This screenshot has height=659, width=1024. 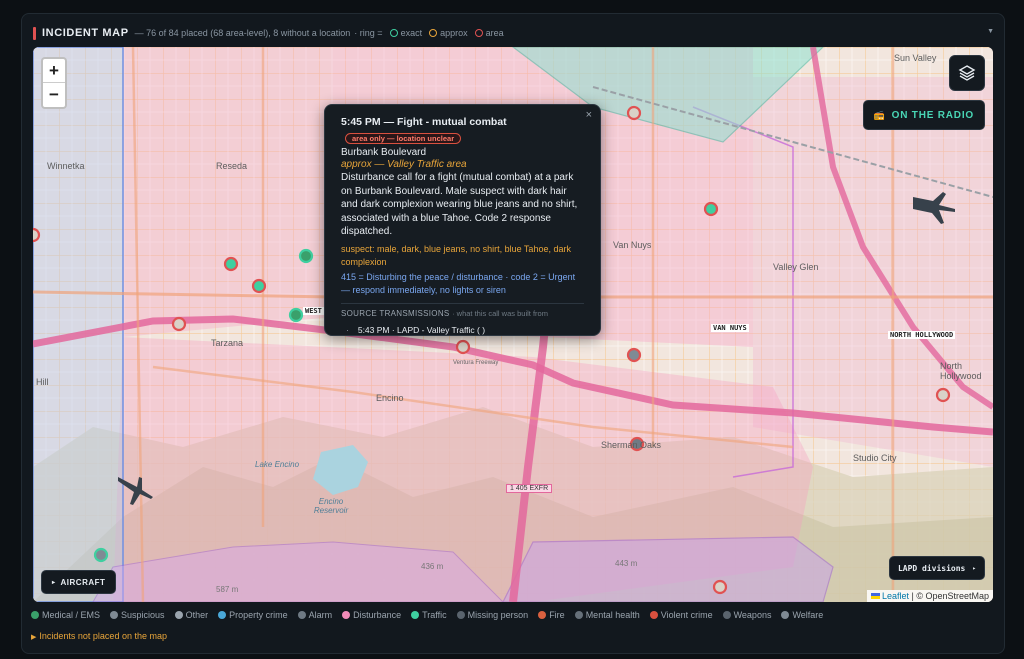 I want to click on legend-item: Mental health, so click(x=607, y=615).